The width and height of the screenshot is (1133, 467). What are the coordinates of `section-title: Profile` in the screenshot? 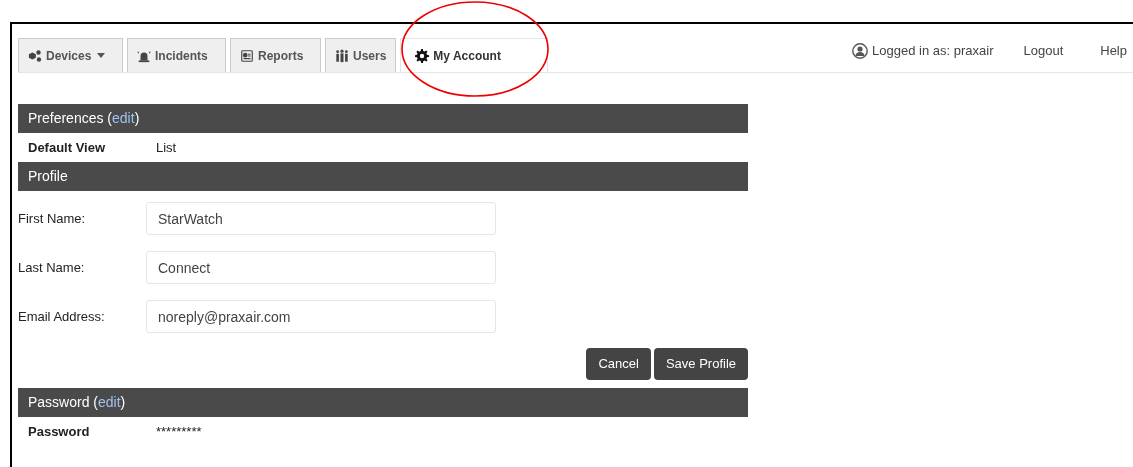 It's located at (48, 176).